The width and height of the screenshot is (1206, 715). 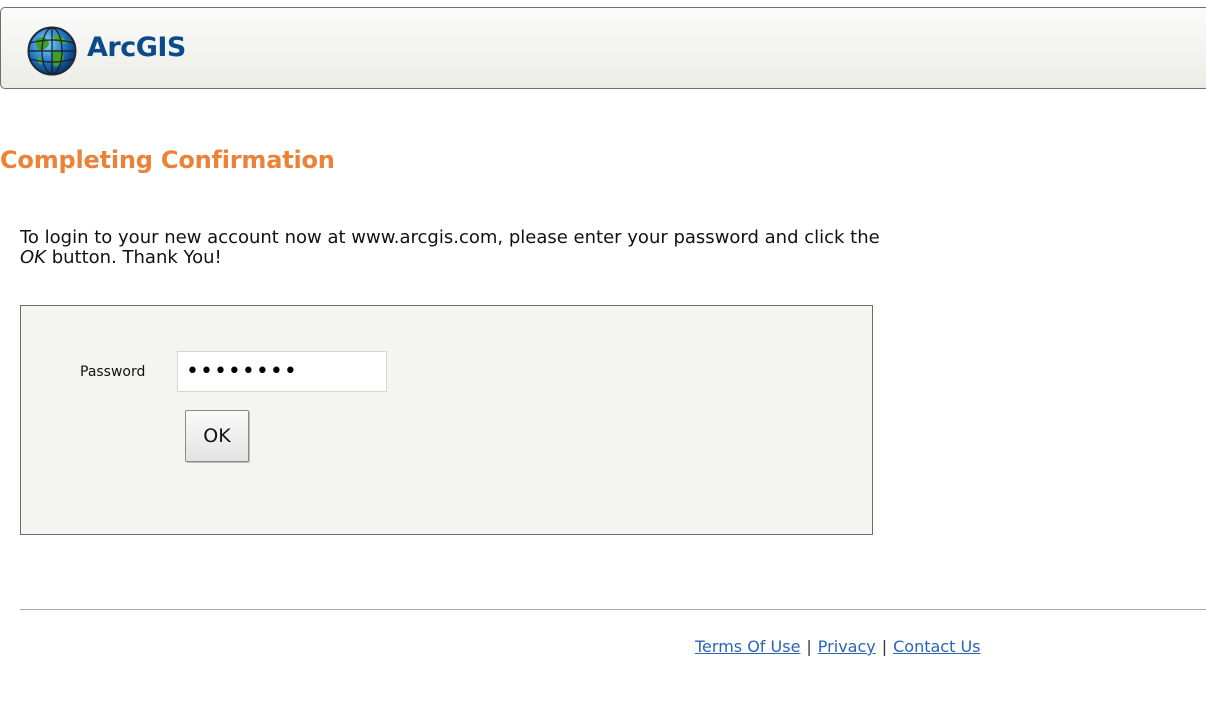 I want to click on logo-text: ArcGIS, so click(x=136, y=47).